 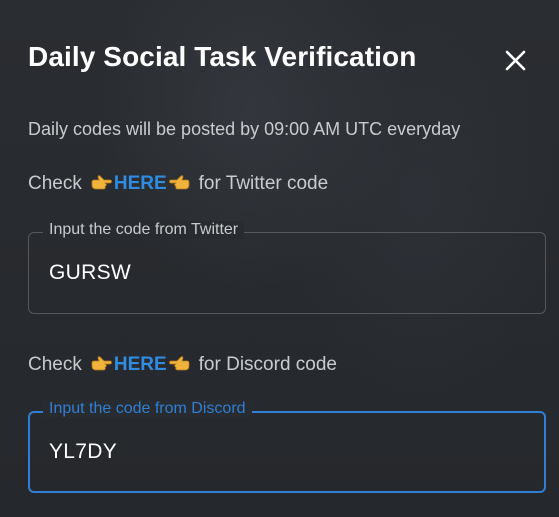 I want to click on twitter-code-label: Input the code from Twitter, so click(x=144, y=230).